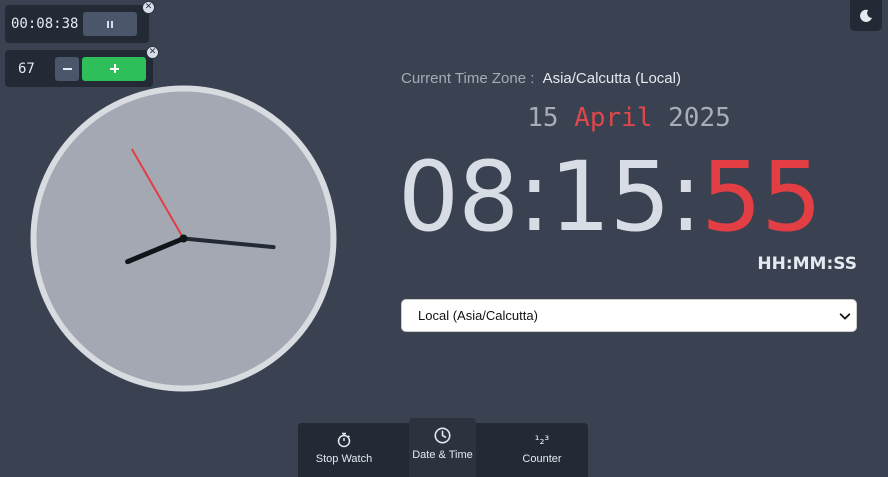 This screenshot has height=477, width=888. Describe the element at coordinates (542, 450) in the screenshot. I see `nav-item-counter: ¹₂³ Counter` at that location.